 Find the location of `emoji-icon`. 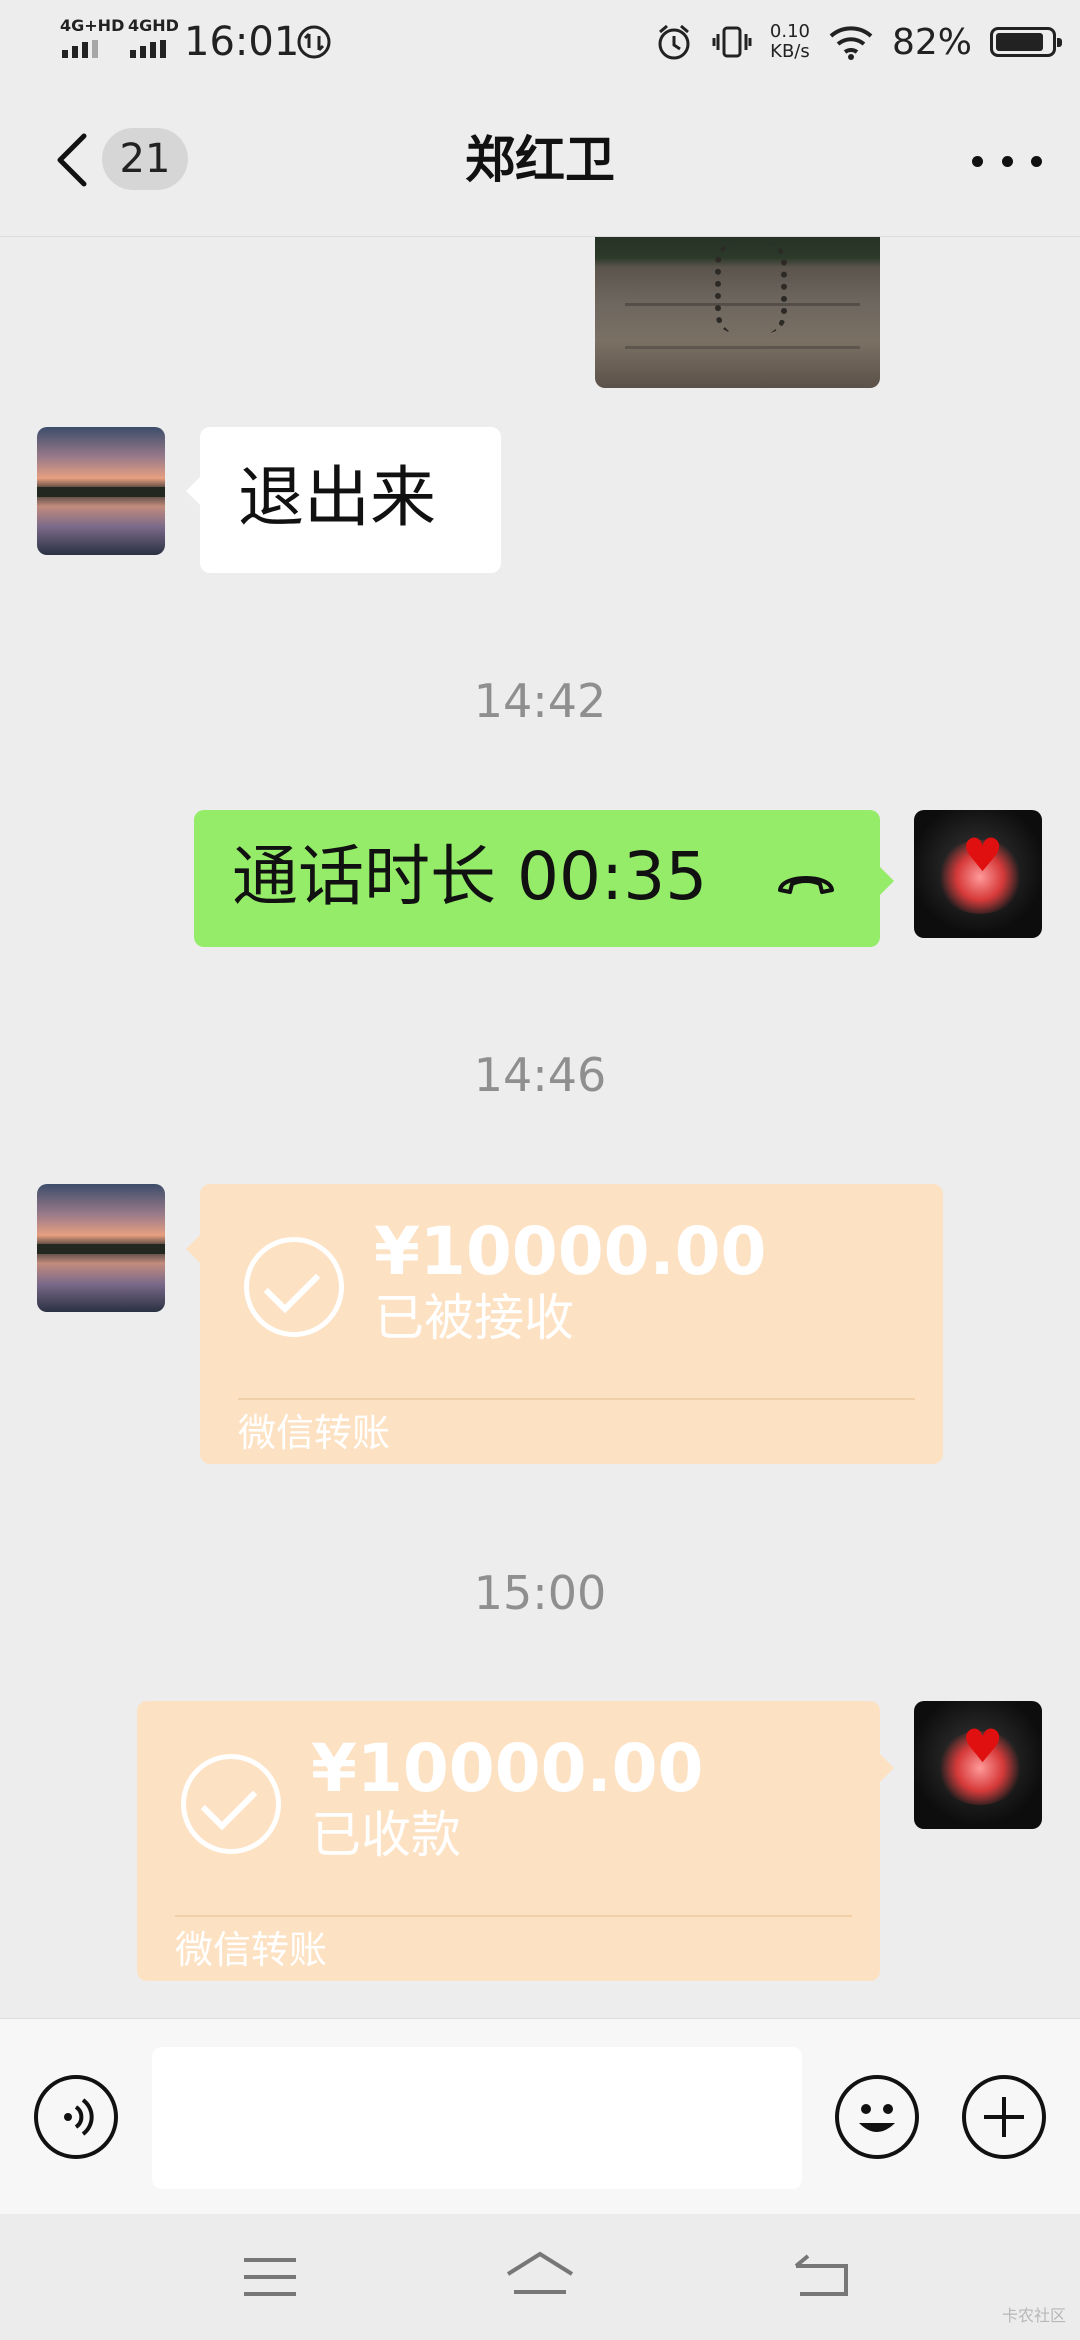

emoji-icon is located at coordinates (877, 2117).